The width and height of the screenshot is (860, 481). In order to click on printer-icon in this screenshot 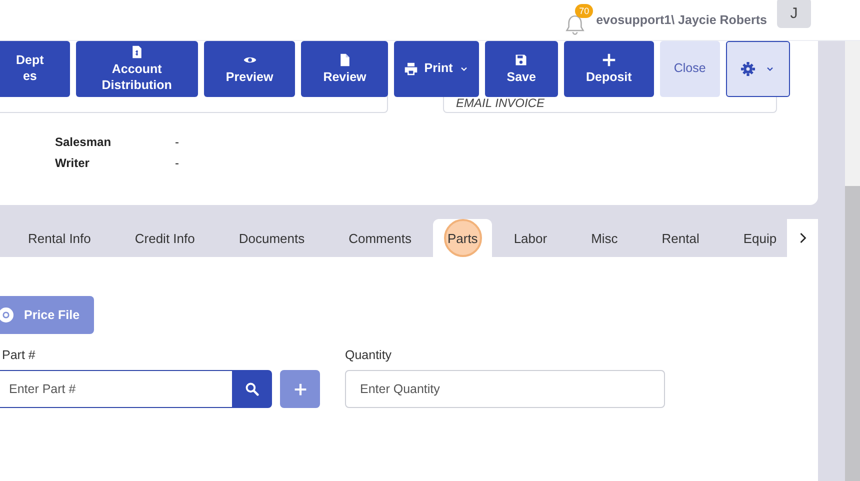, I will do `click(411, 69)`.